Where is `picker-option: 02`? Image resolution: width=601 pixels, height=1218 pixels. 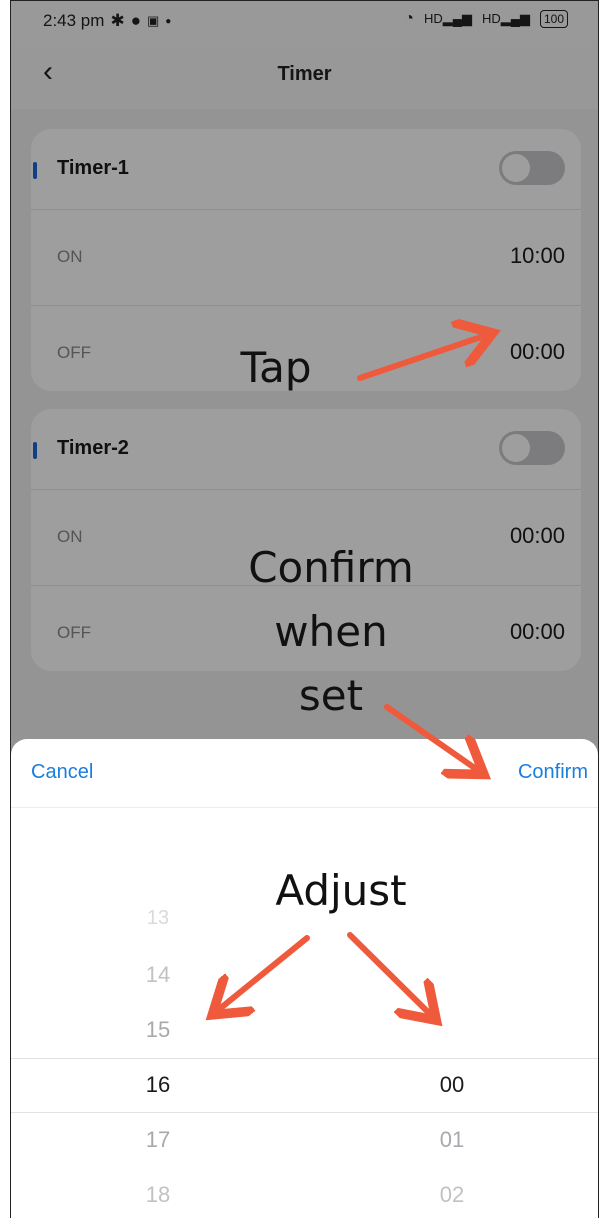
picker-option: 02 is located at coordinates (452, 1195).